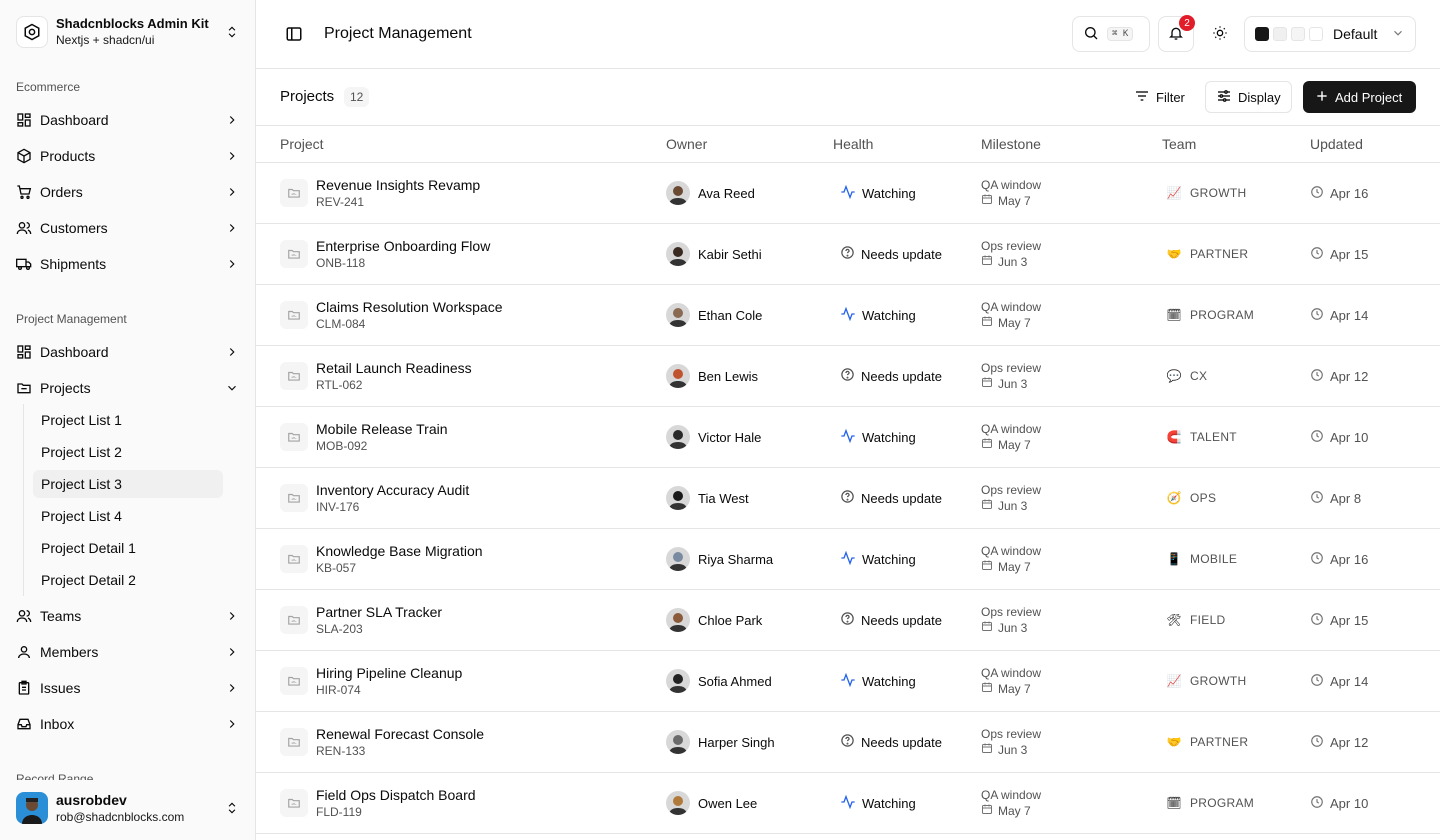  What do you see at coordinates (1346, 498) in the screenshot?
I see `updated-date: Apr 8` at bounding box center [1346, 498].